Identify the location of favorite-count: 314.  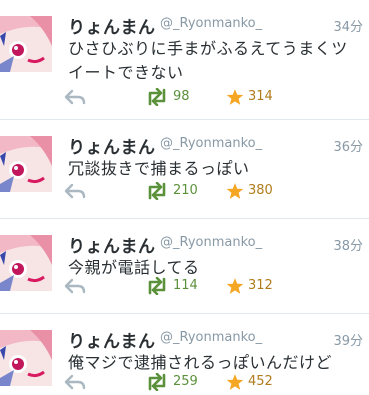
(260, 96).